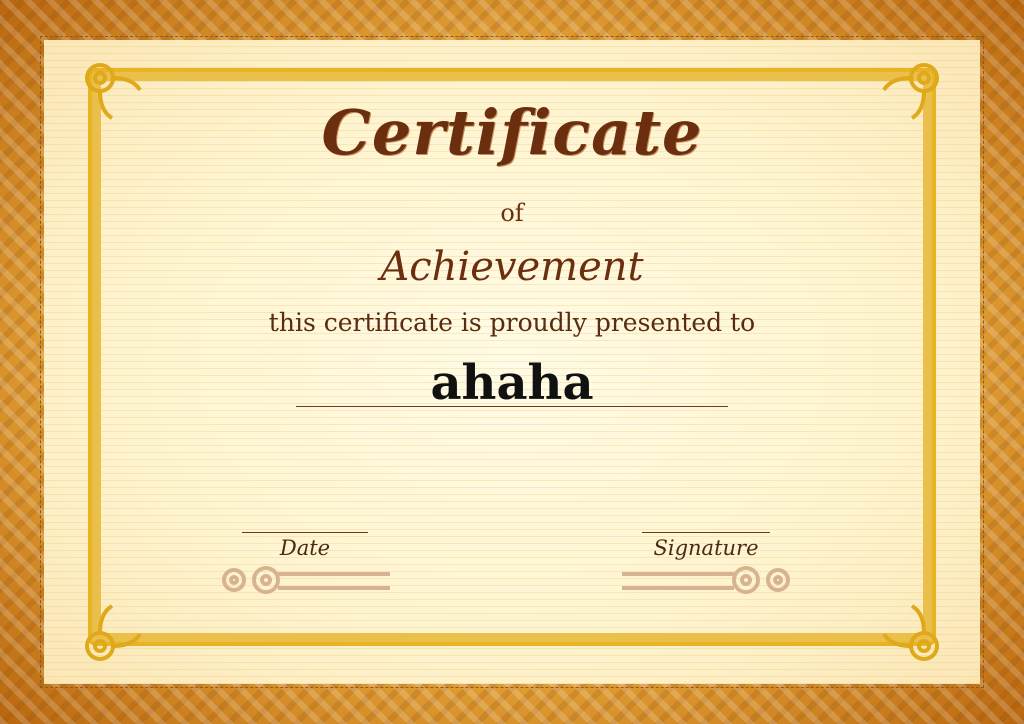 The width and height of the screenshot is (1024, 724). What do you see at coordinates (305, 532) in the screenshot?
I see `date-line` at bounding box center [305, 532].